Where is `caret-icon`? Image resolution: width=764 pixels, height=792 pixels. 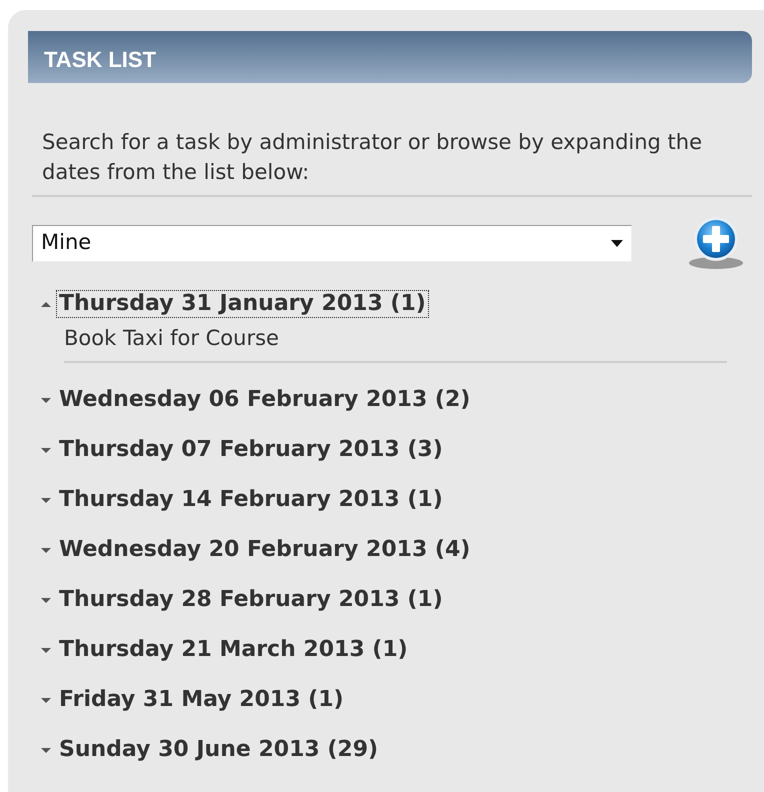 caret-icon is located at coordinates (617, 243).